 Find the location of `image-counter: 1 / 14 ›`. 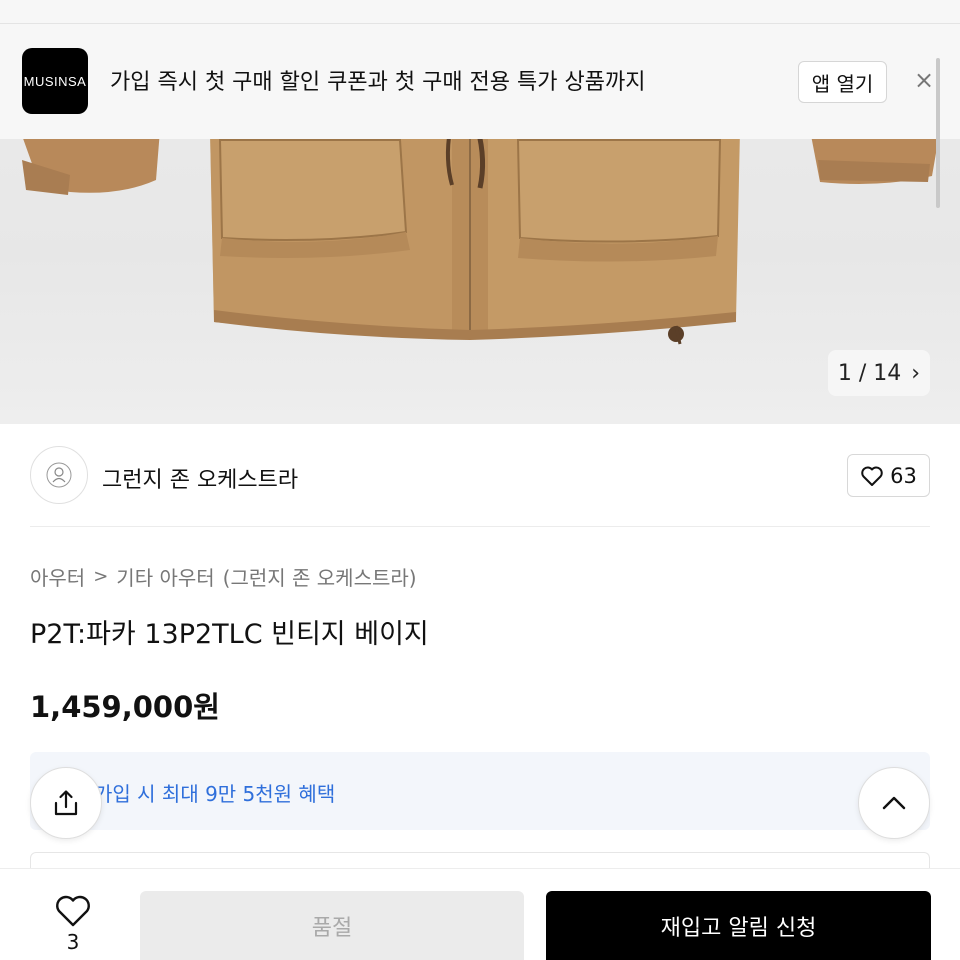

image-counter: 1 / 14 › is located at coordinates (879, 373).